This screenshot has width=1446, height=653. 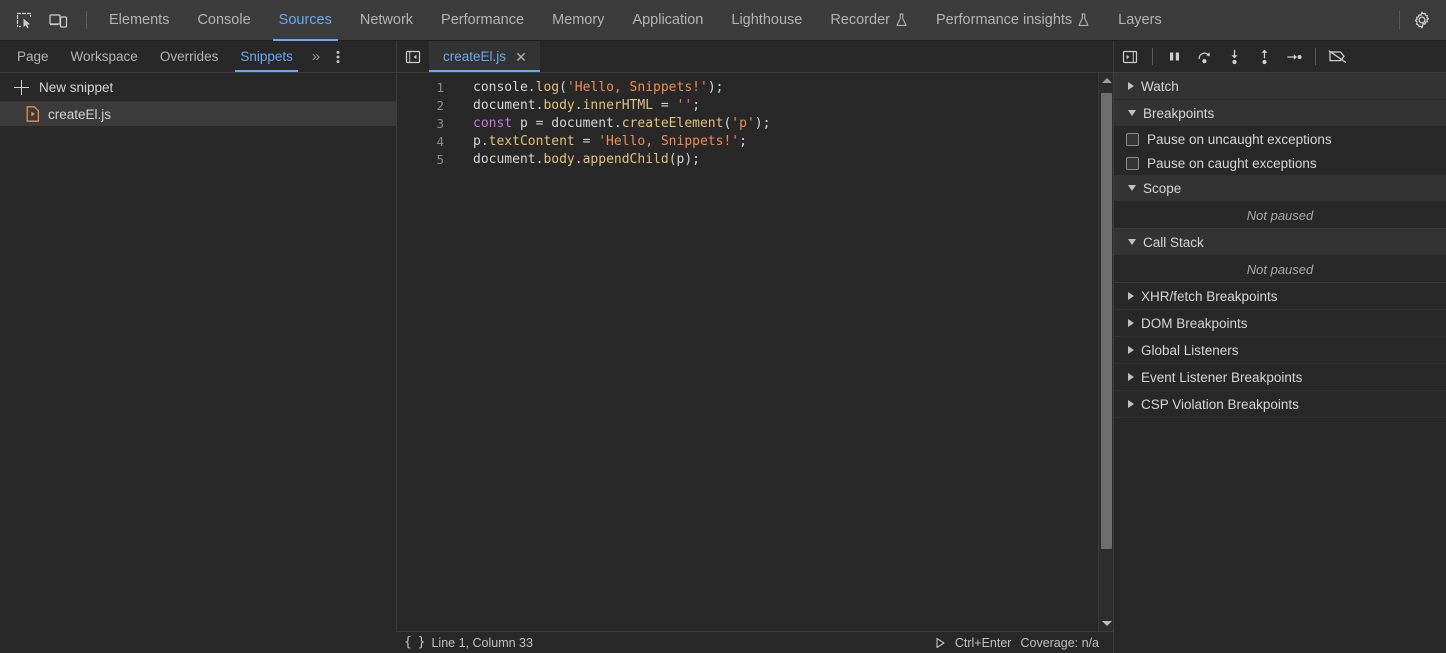 I want to click on code-token: createElement, so click(x=672, y=123).